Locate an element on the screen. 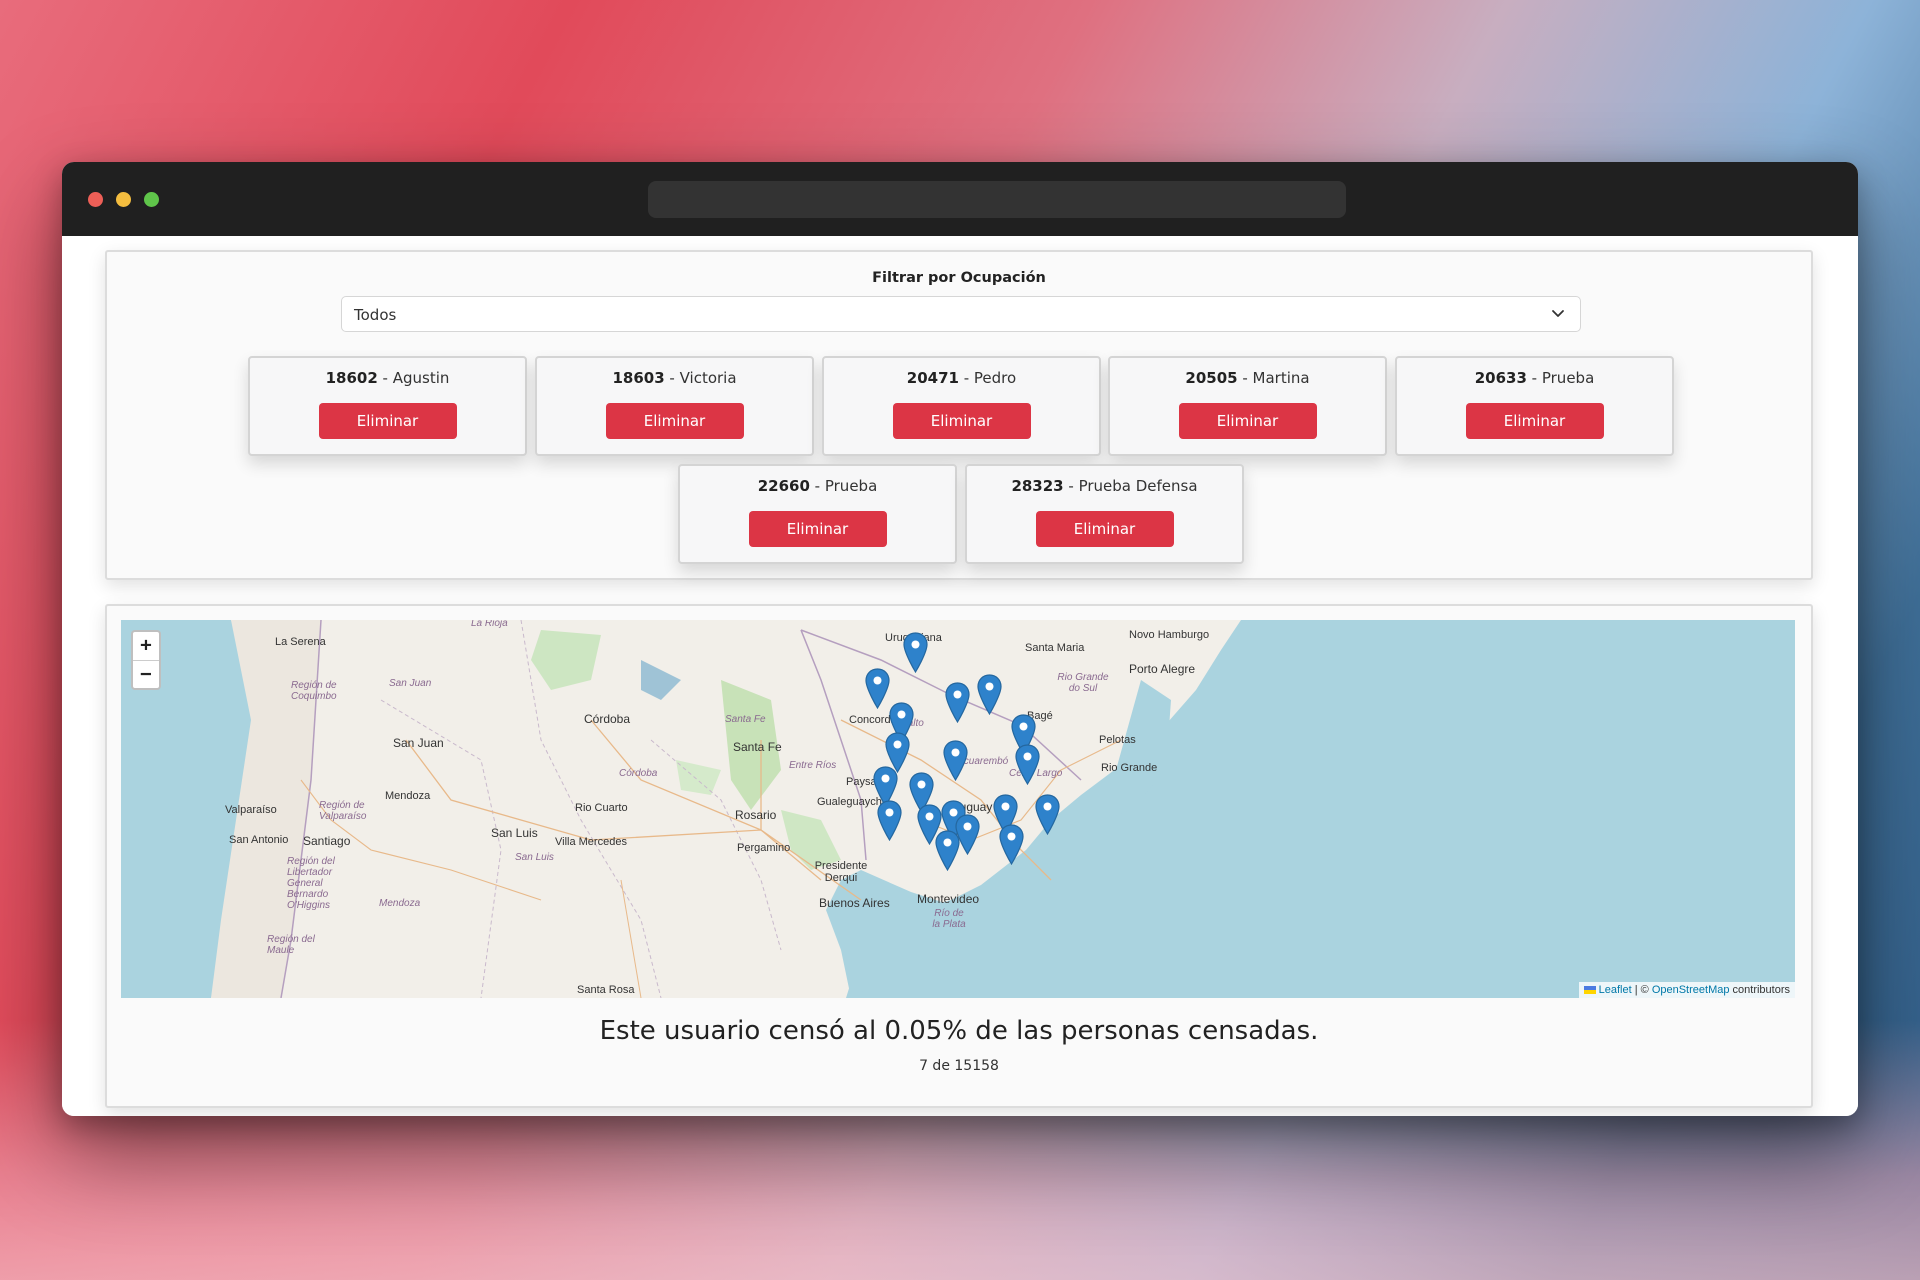  map-label: Rosario is located at coordinates (756, 815).